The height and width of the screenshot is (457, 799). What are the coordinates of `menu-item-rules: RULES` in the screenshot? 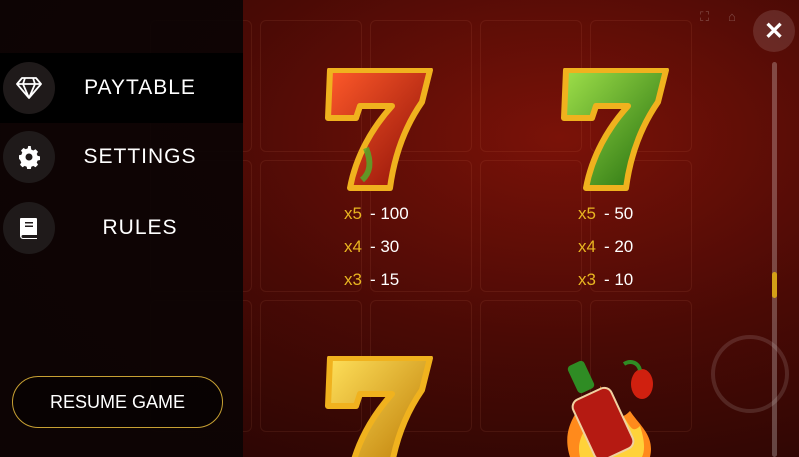 It's located at (121, 228).